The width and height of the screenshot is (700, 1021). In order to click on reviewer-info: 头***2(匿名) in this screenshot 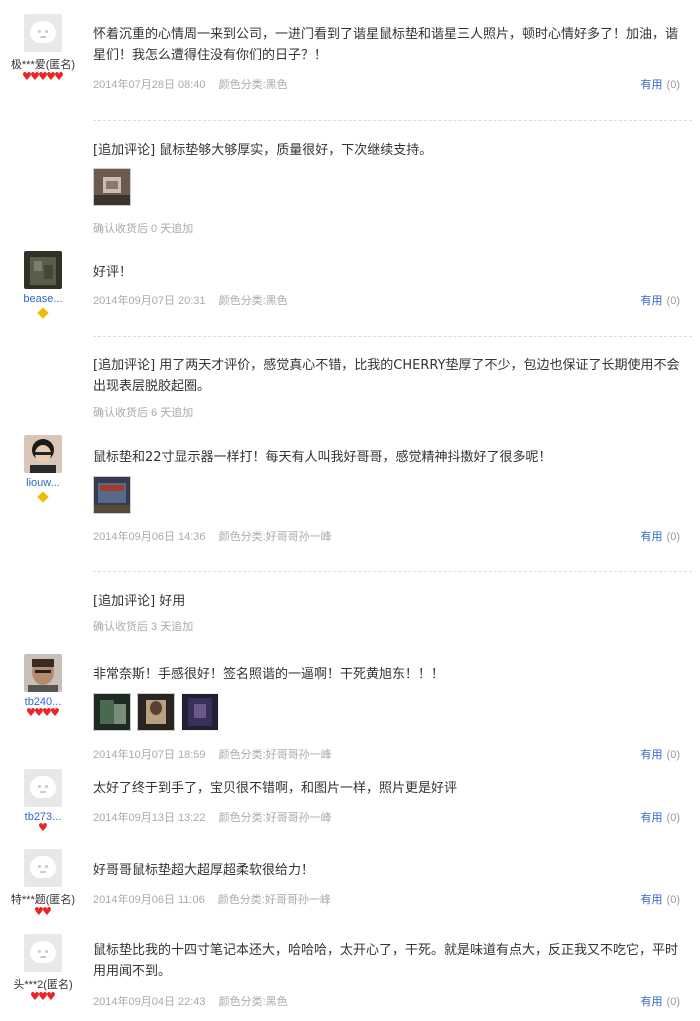, I will do `click(43, 969)`.